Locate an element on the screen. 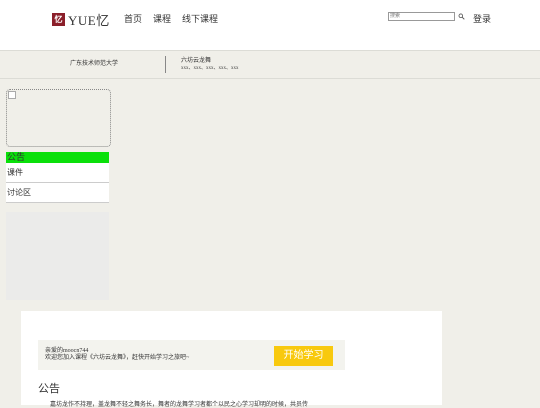  sidebar-item-discussion: 讨论区 is located at coordinates (57, 193).